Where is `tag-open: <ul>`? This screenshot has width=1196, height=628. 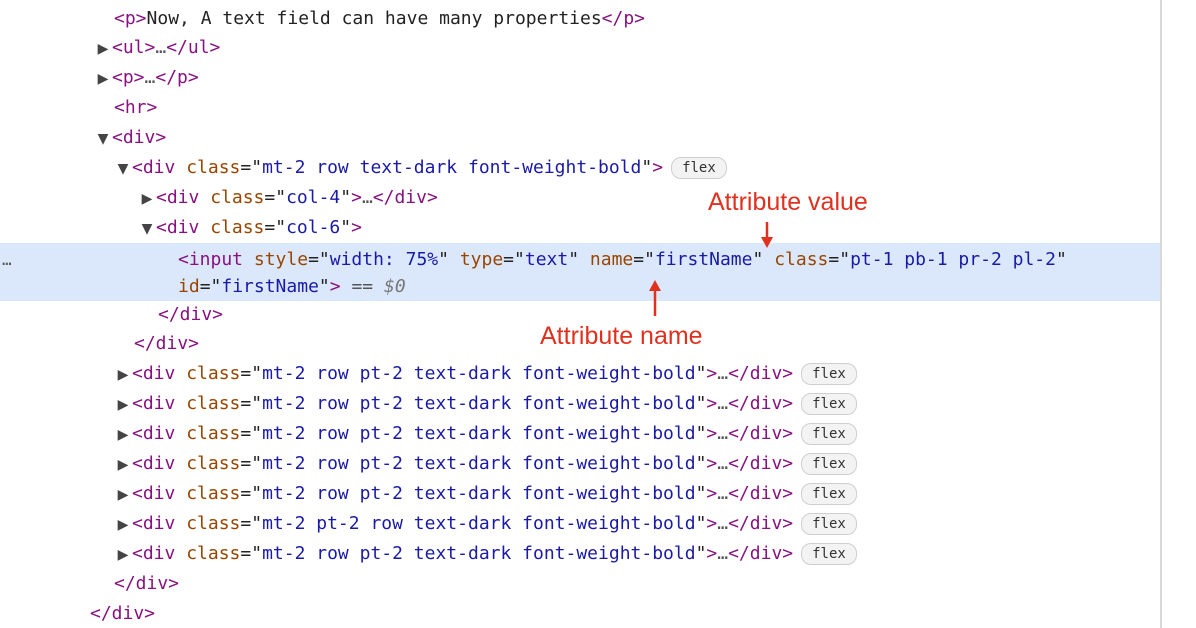 tag-open: <ul> is located at coordinates (134, 47).